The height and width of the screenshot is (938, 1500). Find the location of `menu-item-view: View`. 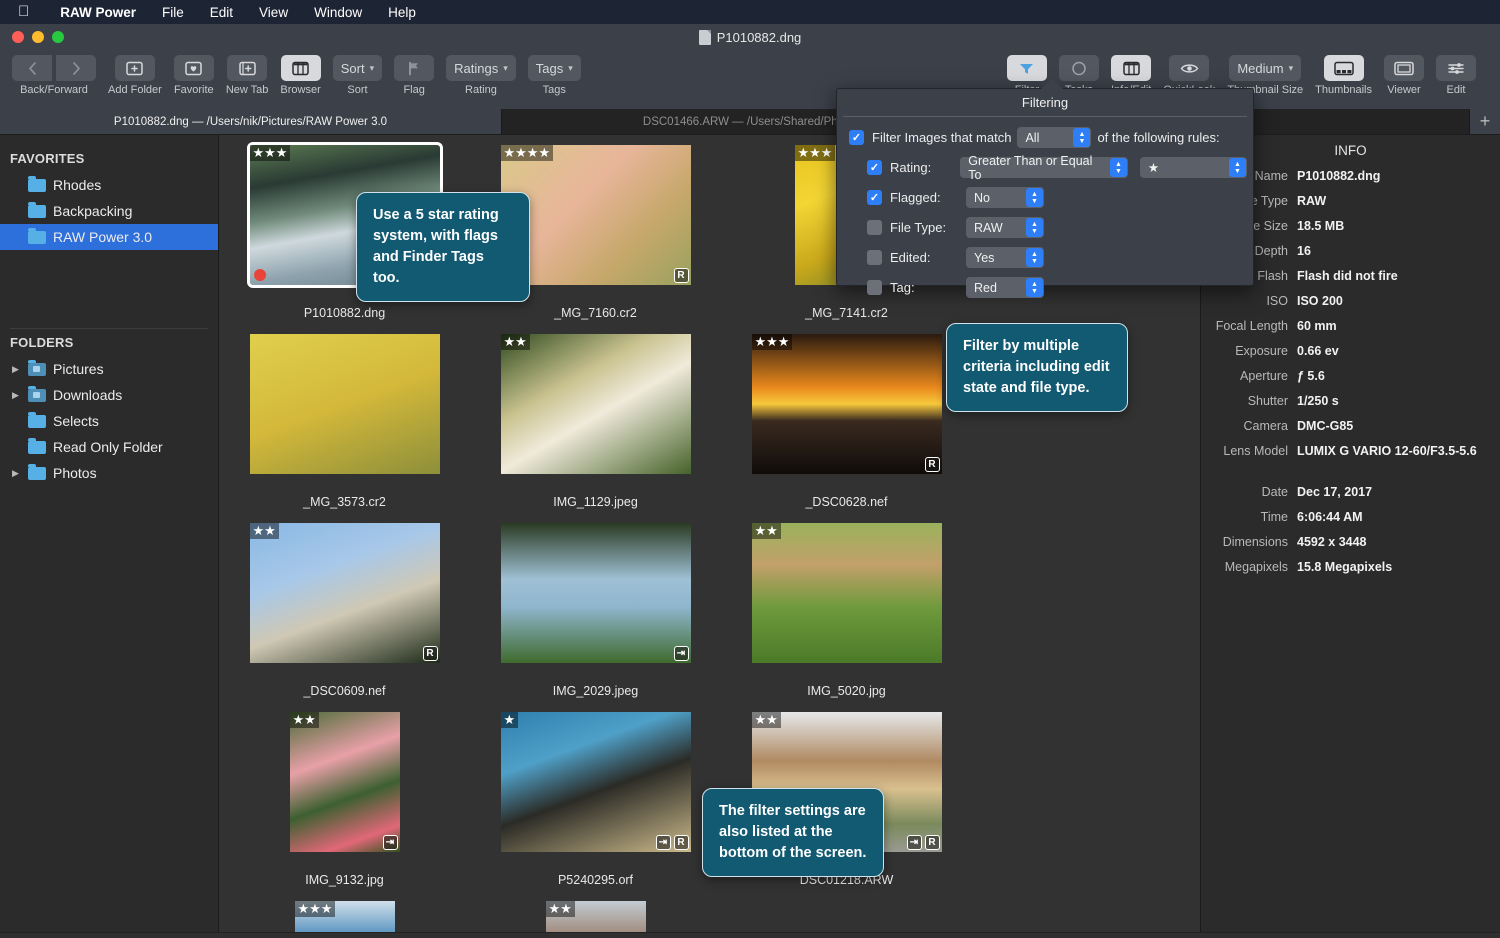

menu-item-view: View is located at coordinates (273, 12).